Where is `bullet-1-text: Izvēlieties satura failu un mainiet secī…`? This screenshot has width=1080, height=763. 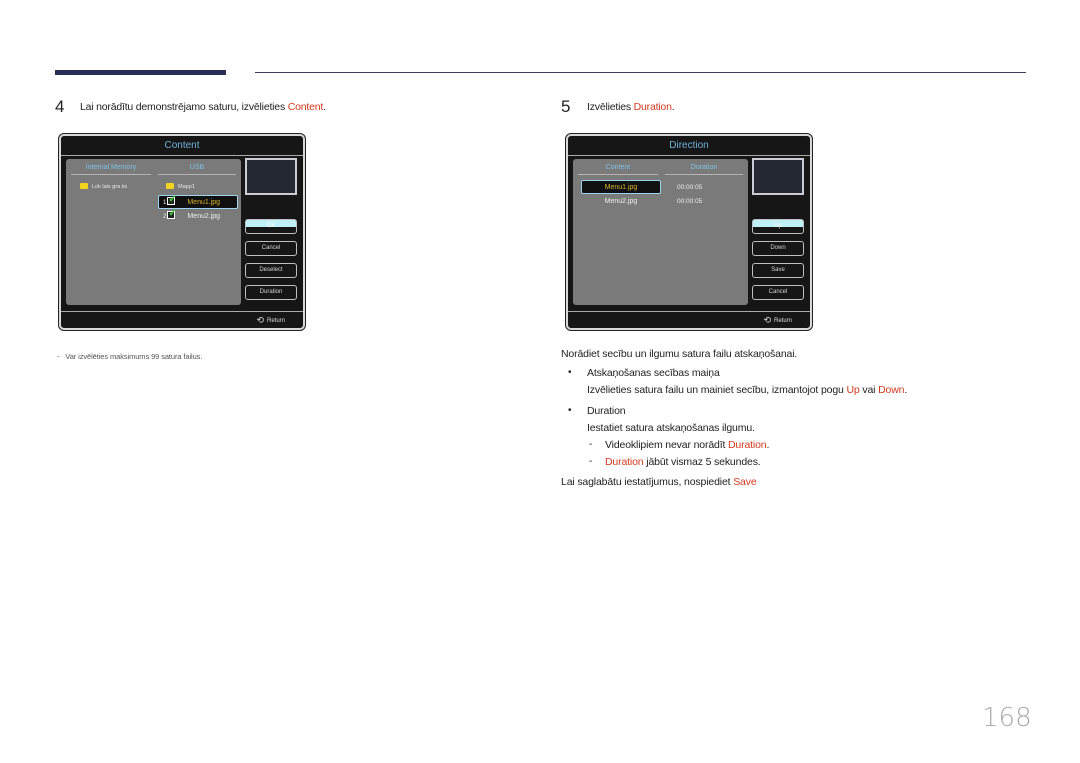 bullet-1-text: Izvēlieties satura failu un mainiet secī… is located at coordinates (747, 390).